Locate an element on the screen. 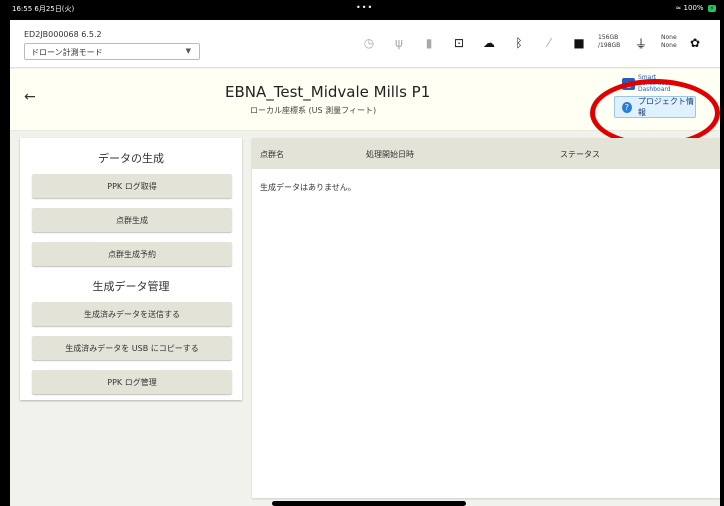 This screenshot has height=506, width=724. section-title-data-generation: データの生成 is located at coordinates (131, 158).